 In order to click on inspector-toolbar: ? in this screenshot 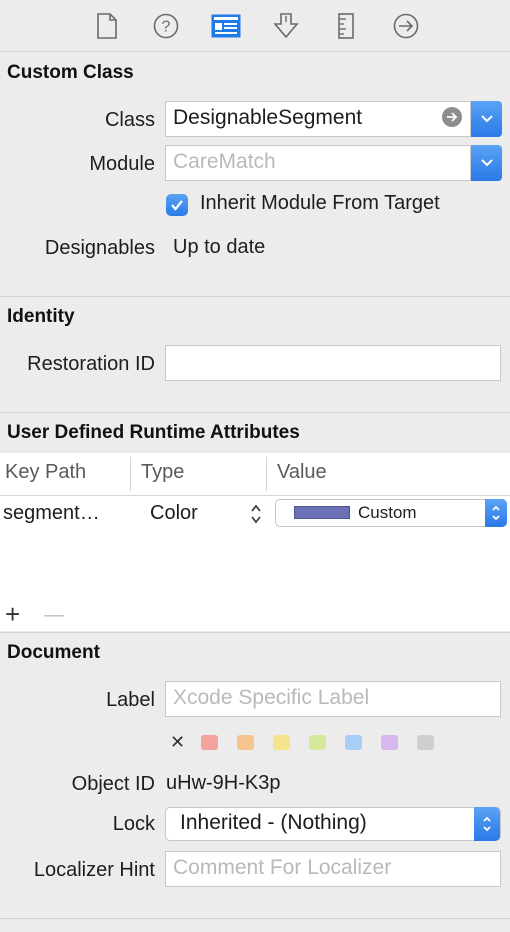, I will do `click(255, 26)`.